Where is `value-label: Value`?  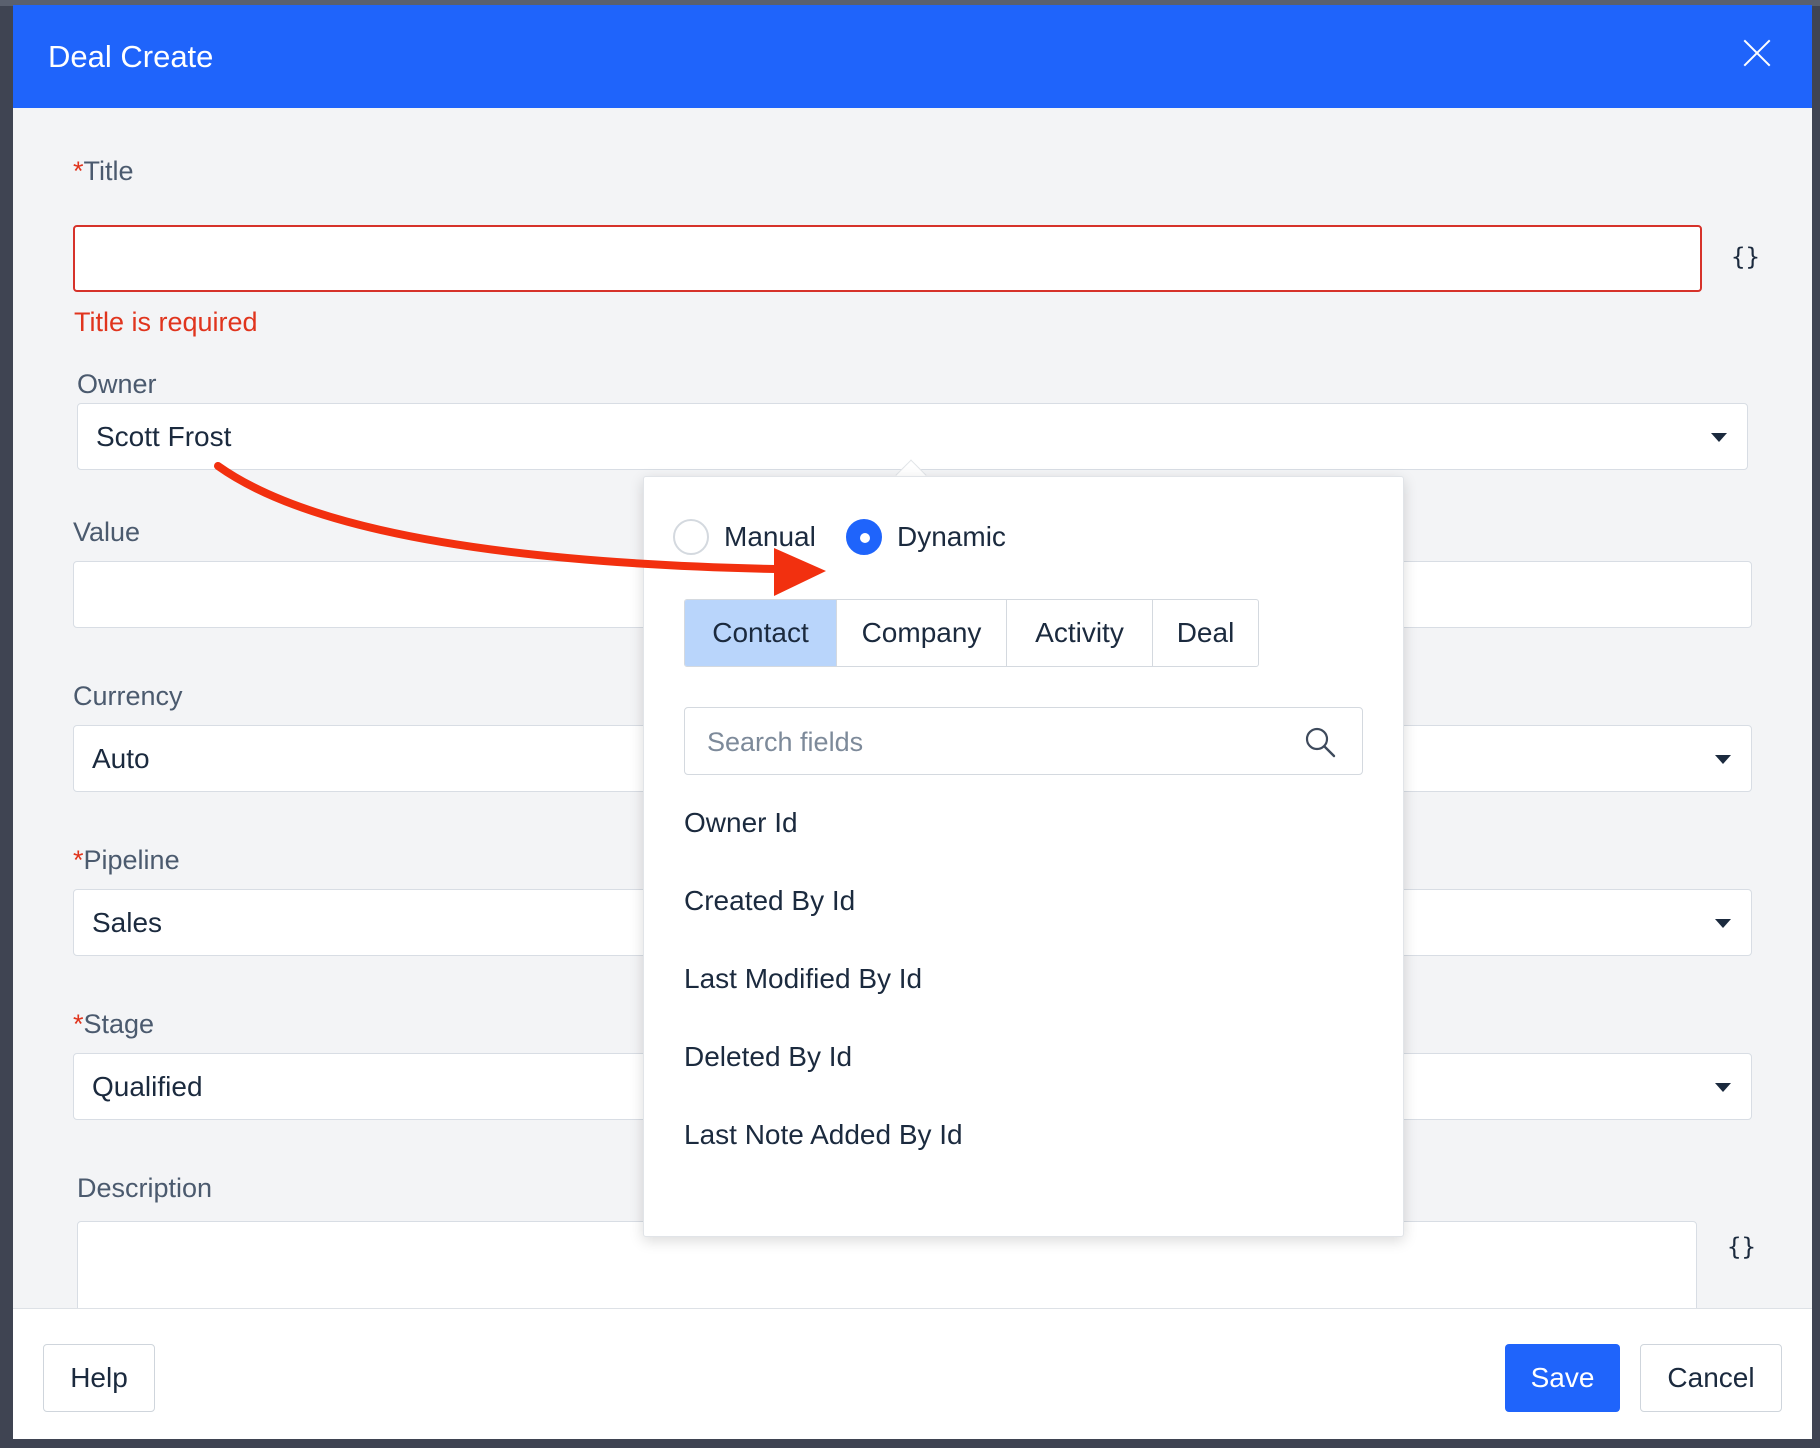 value-label: Value is located at coordinates (107, 532).